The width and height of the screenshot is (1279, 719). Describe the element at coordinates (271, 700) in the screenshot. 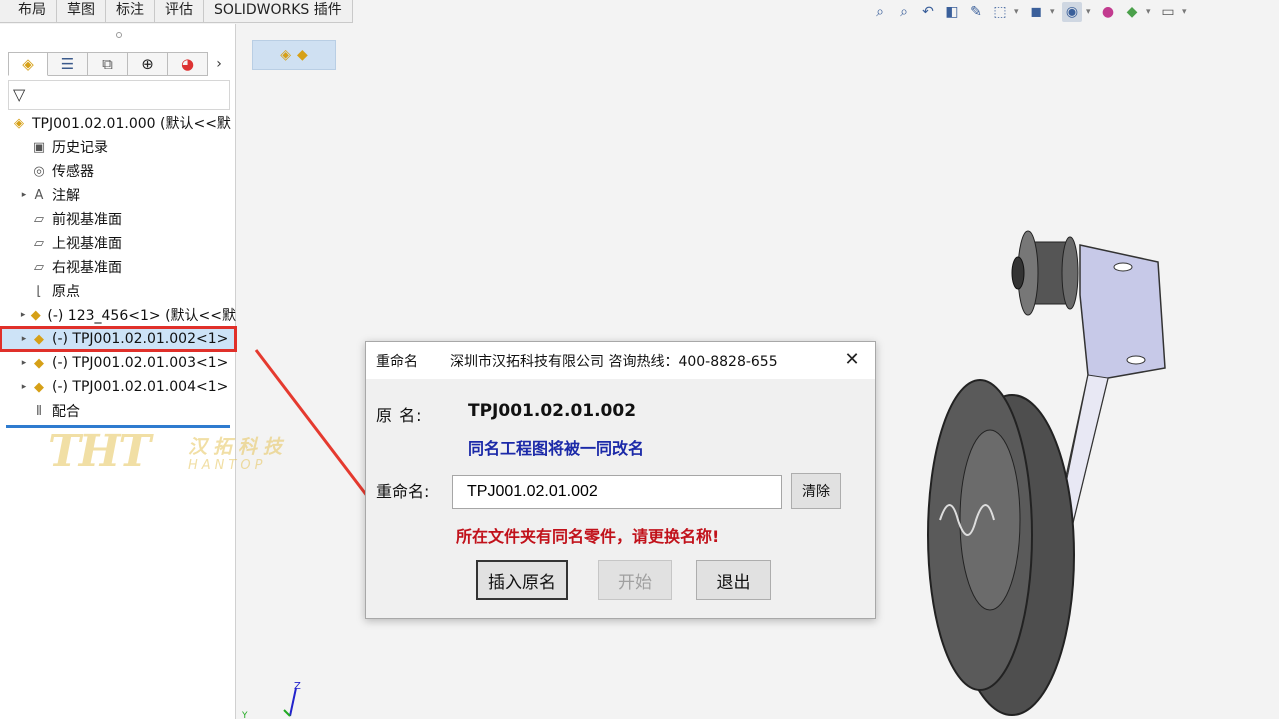

I see `coordinate-triad: Z Y` at that location.